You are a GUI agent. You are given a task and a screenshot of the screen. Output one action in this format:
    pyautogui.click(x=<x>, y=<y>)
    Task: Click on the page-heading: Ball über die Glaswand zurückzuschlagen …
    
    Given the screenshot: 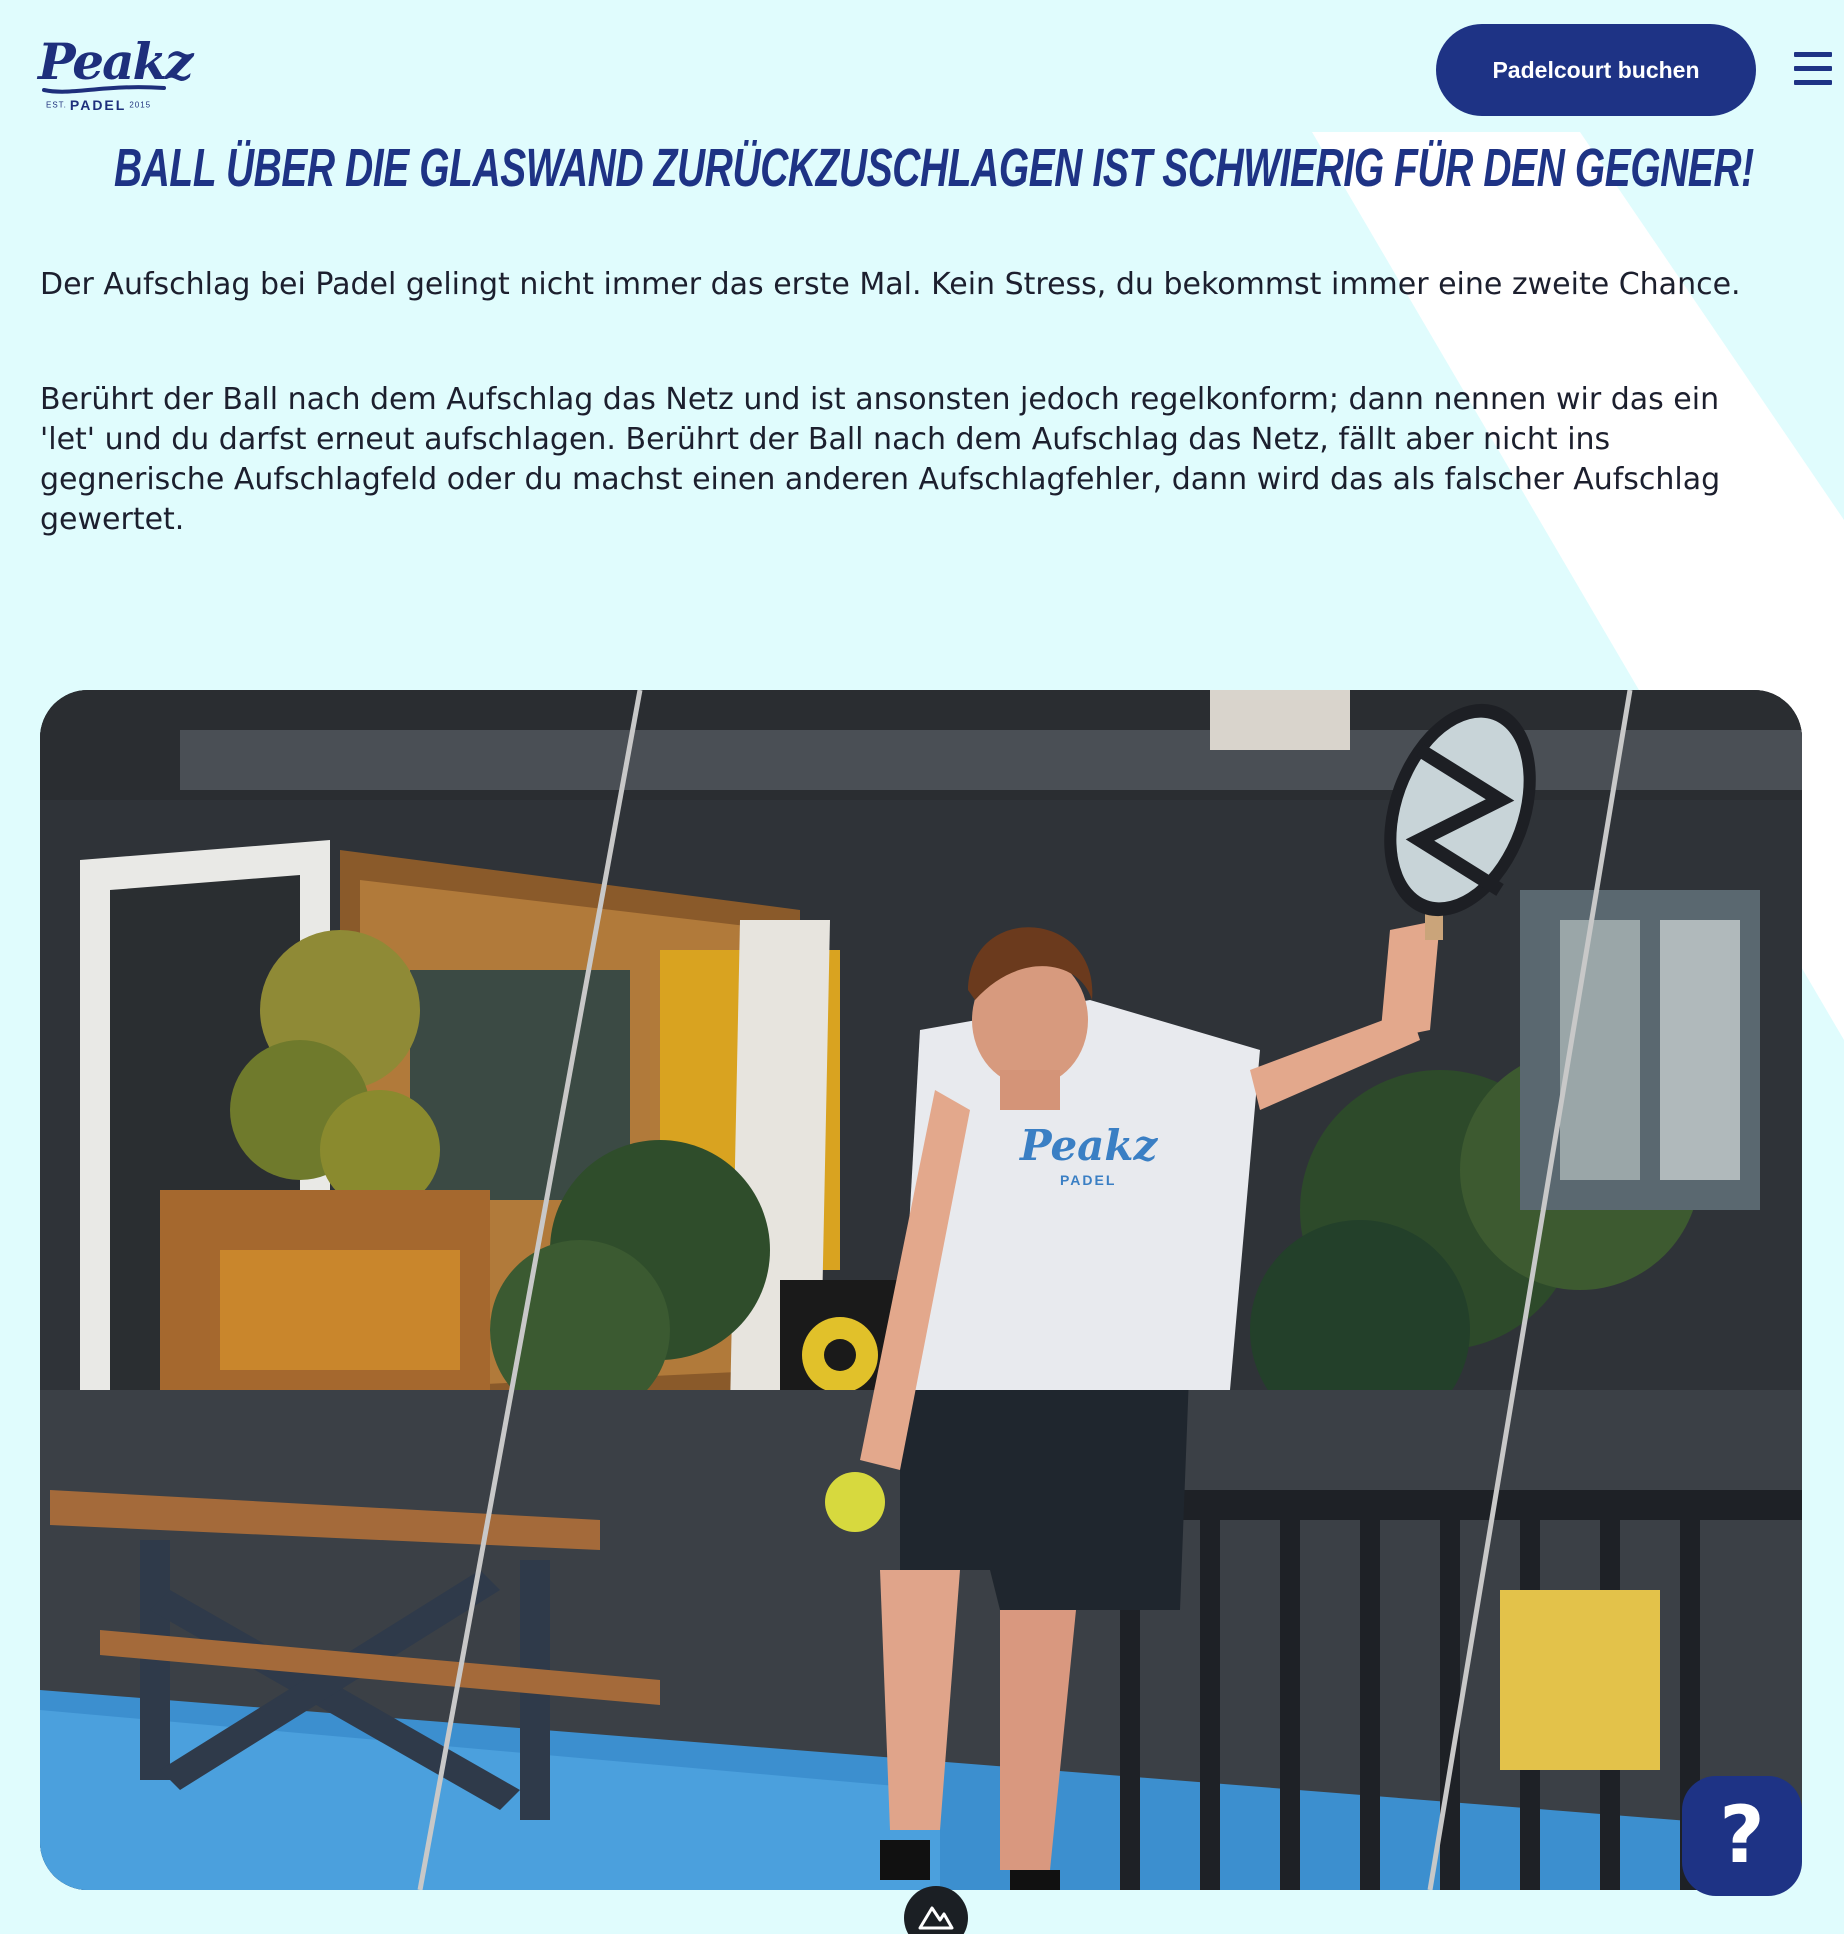 What is the action you would take?
    pyautogui.click(x=934, y=168)
    